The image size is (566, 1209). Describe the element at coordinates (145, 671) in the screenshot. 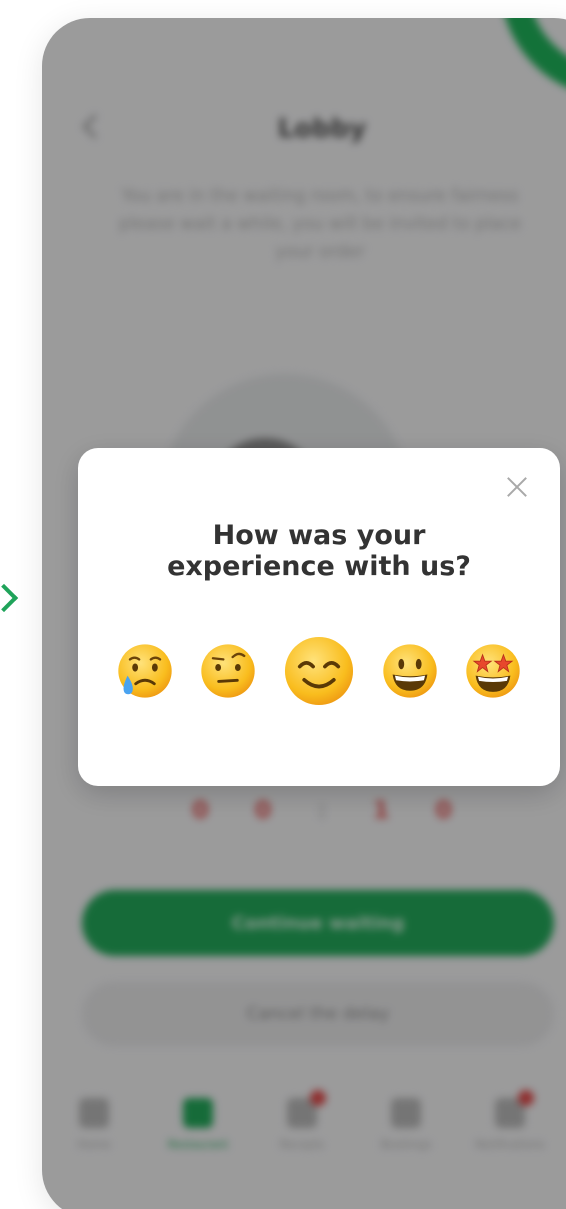

I see `crying-face-icon` at that location.